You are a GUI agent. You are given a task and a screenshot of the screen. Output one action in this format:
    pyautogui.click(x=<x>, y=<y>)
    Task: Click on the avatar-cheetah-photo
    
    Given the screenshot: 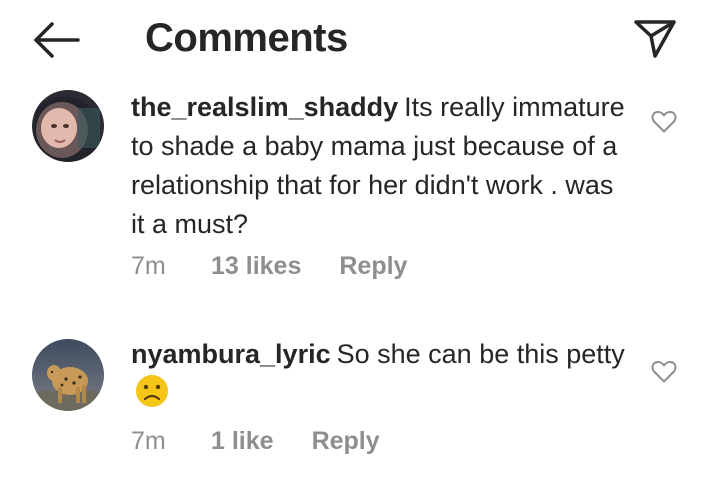 What is the action you would take?
    pyautogui.click(x=68, y=375)
    